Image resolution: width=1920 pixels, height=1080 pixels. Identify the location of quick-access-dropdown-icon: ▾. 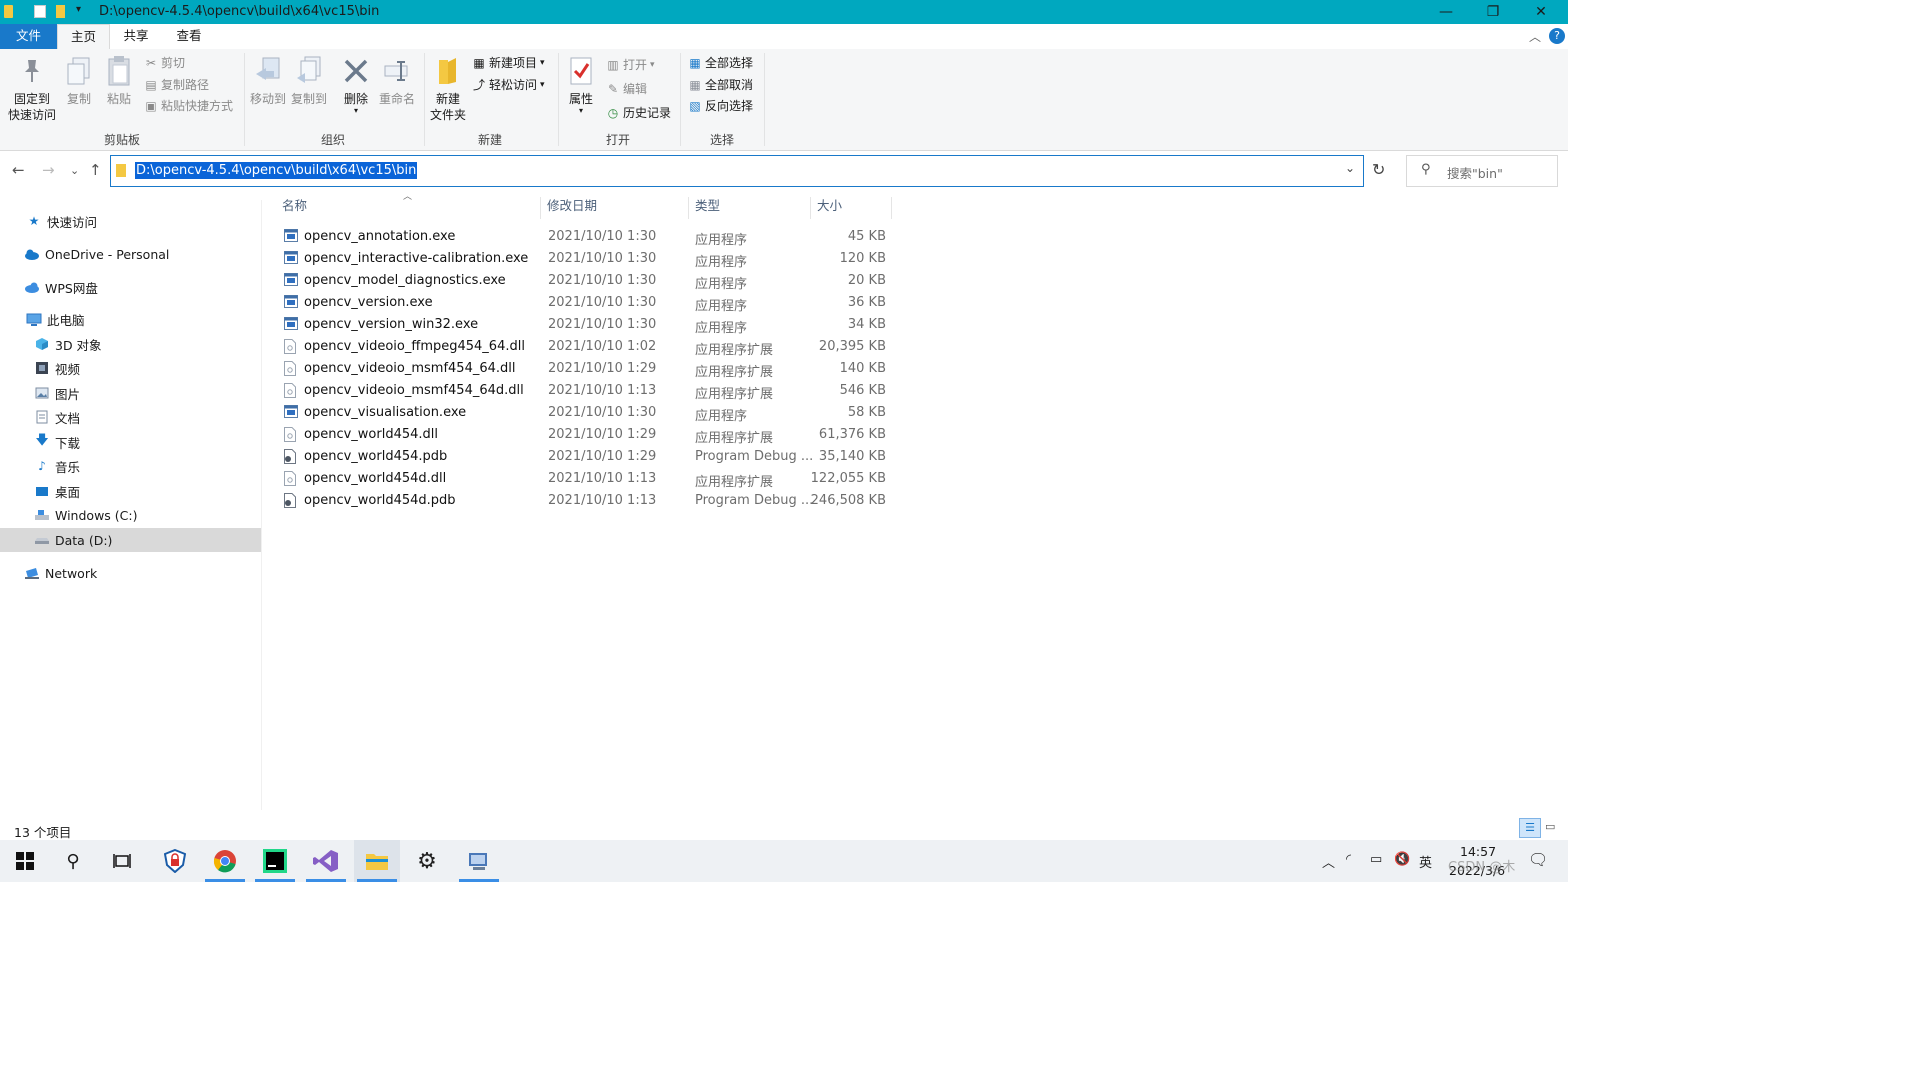
(78, 9).